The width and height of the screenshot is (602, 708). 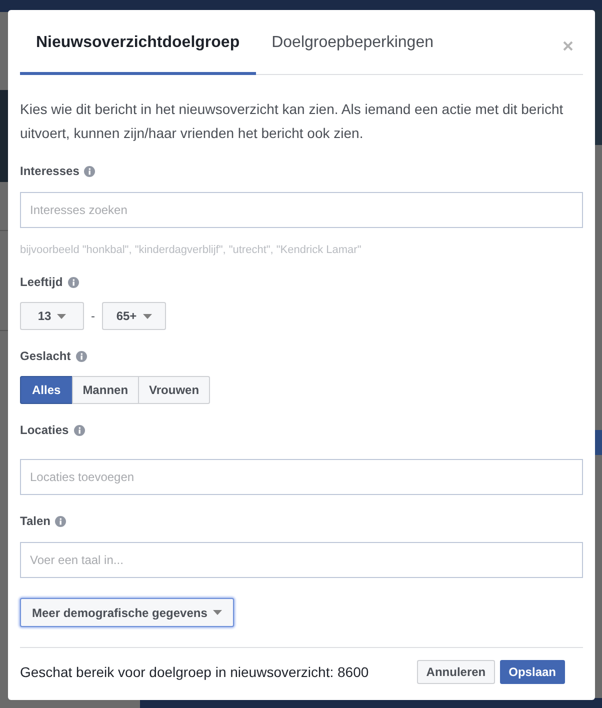 What do you see at coordinates (41, 282) in the screenshot?
I see `field-label: Leeftijd` at bounding box center [41, 282].